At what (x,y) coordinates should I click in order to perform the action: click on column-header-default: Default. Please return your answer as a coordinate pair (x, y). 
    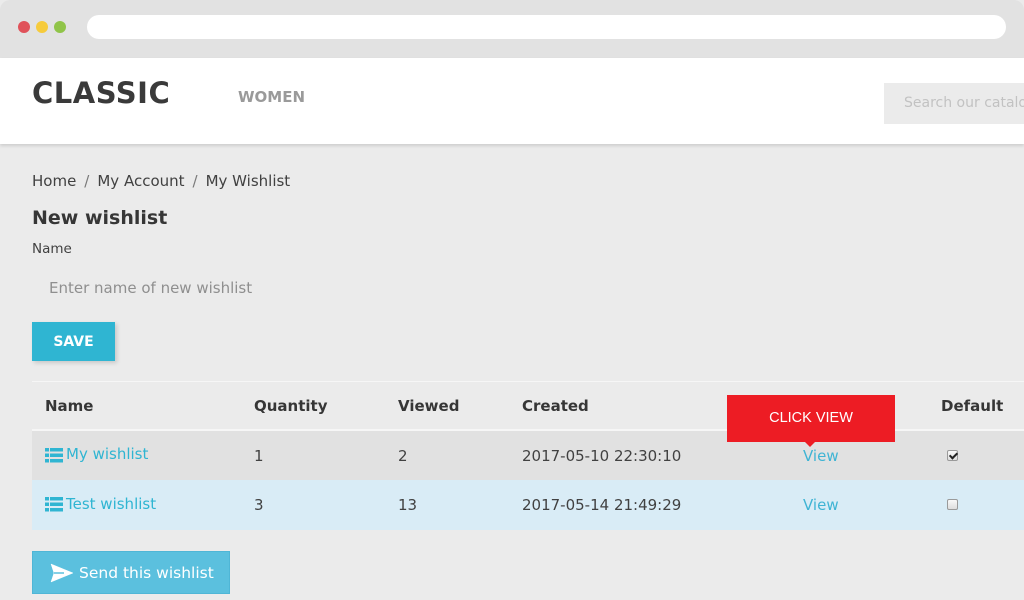
    Looking at the image, I should click on (972, 405).